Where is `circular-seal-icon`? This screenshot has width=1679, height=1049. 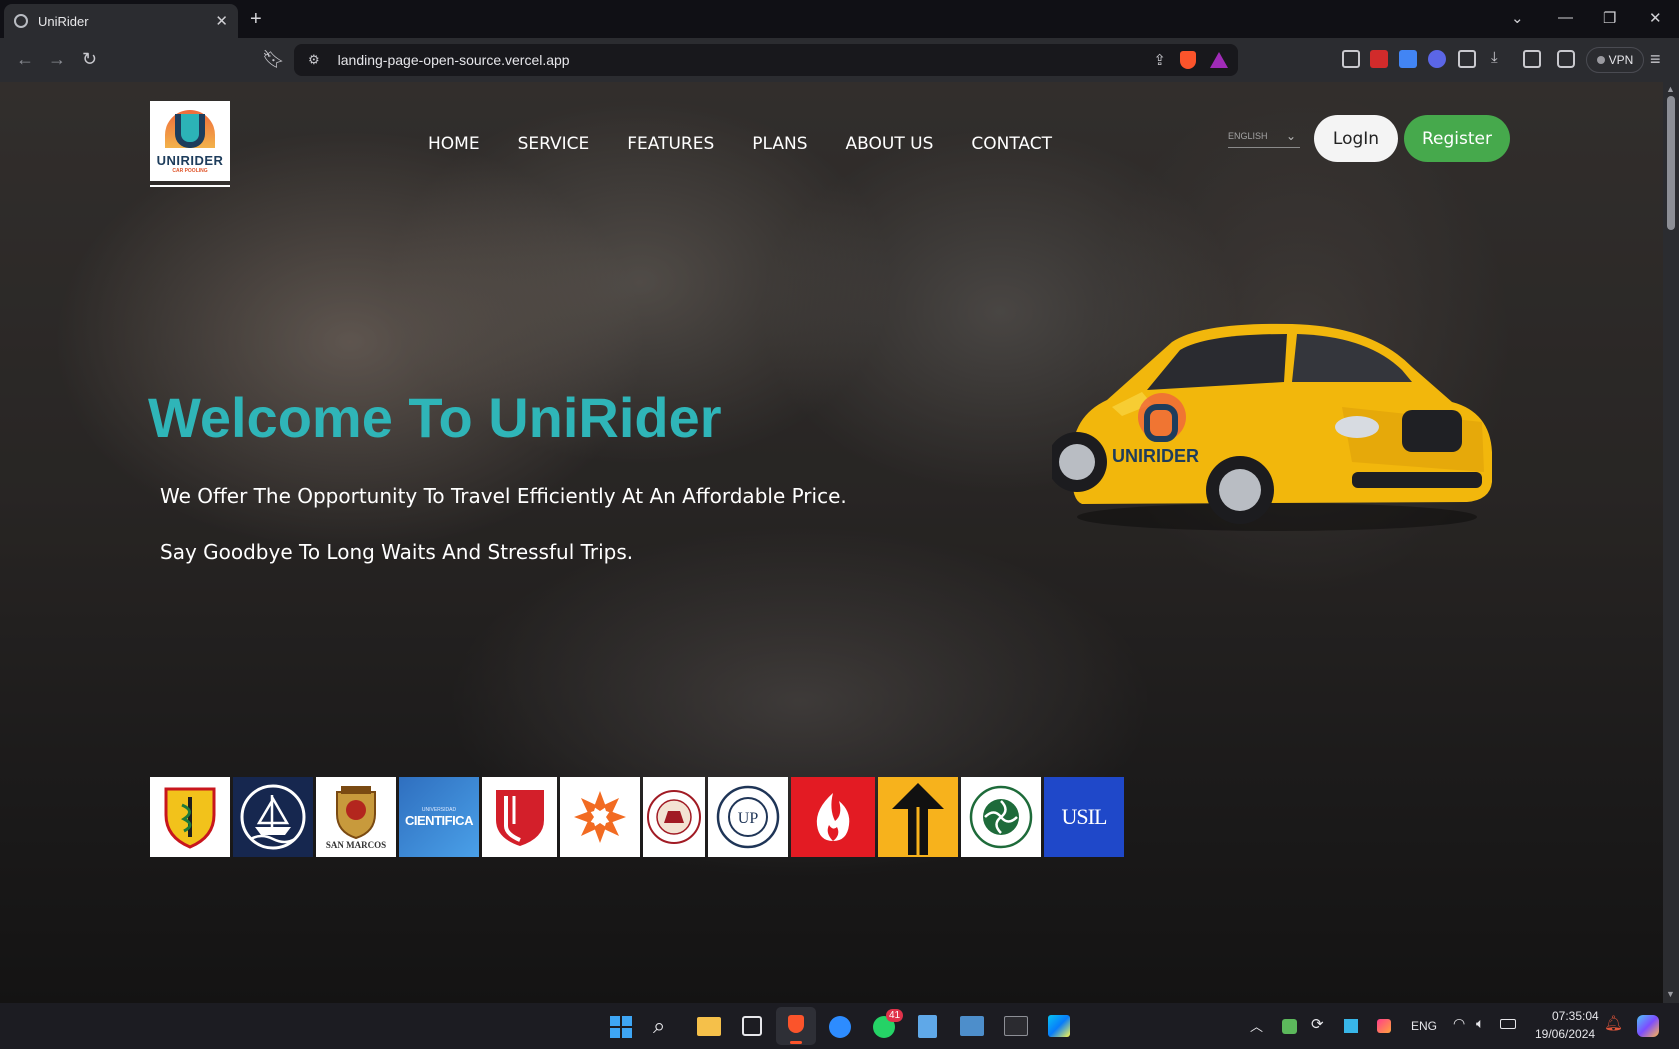 circular-seal-icon is located at coordinates (674, 817).